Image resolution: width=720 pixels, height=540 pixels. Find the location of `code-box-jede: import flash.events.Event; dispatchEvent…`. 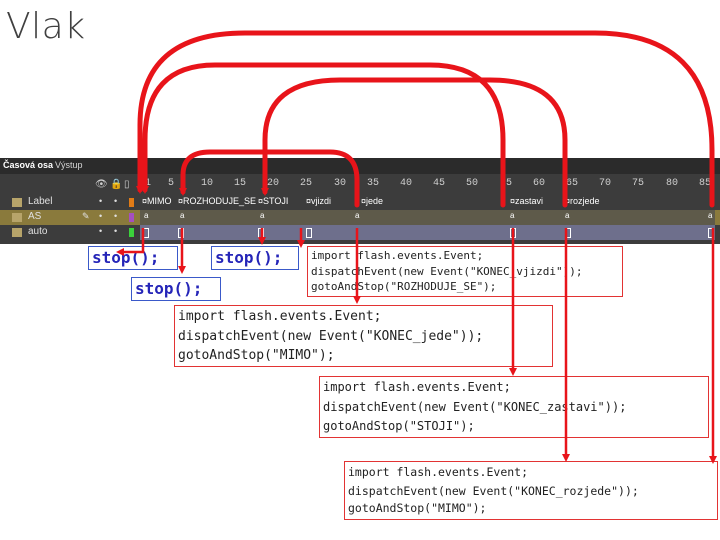

code-box-jede: import flash.events.Event; dispatchEvent… is located at coordinates (363, 336).